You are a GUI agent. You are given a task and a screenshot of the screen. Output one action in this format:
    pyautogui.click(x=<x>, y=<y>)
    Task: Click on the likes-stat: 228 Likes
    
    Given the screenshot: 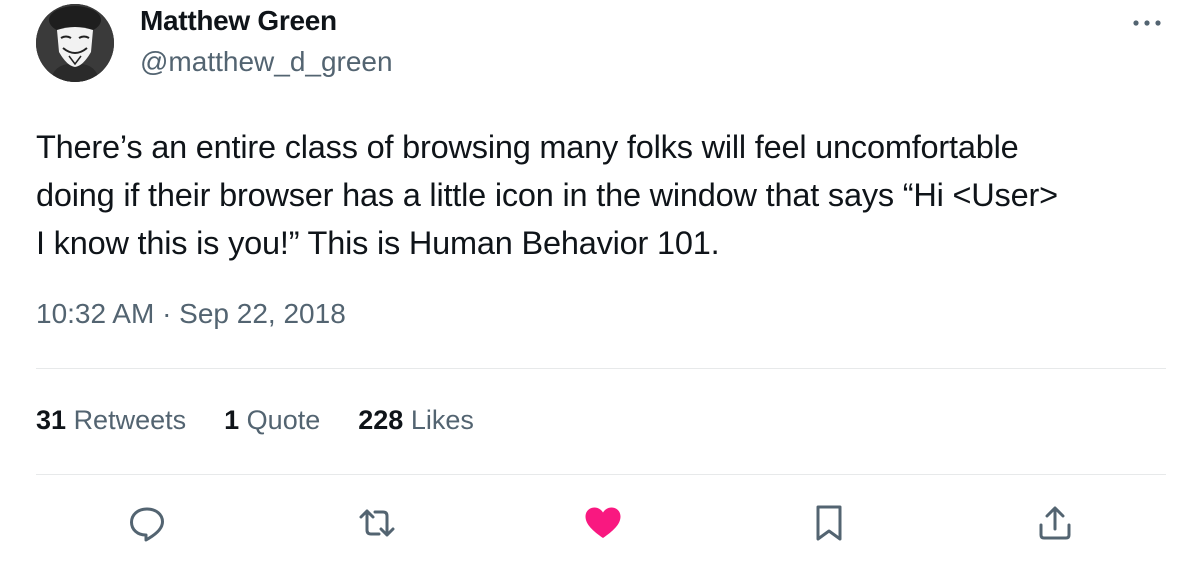 What is the action you would take?
    pyautogui.click(x=416, y=420)
    